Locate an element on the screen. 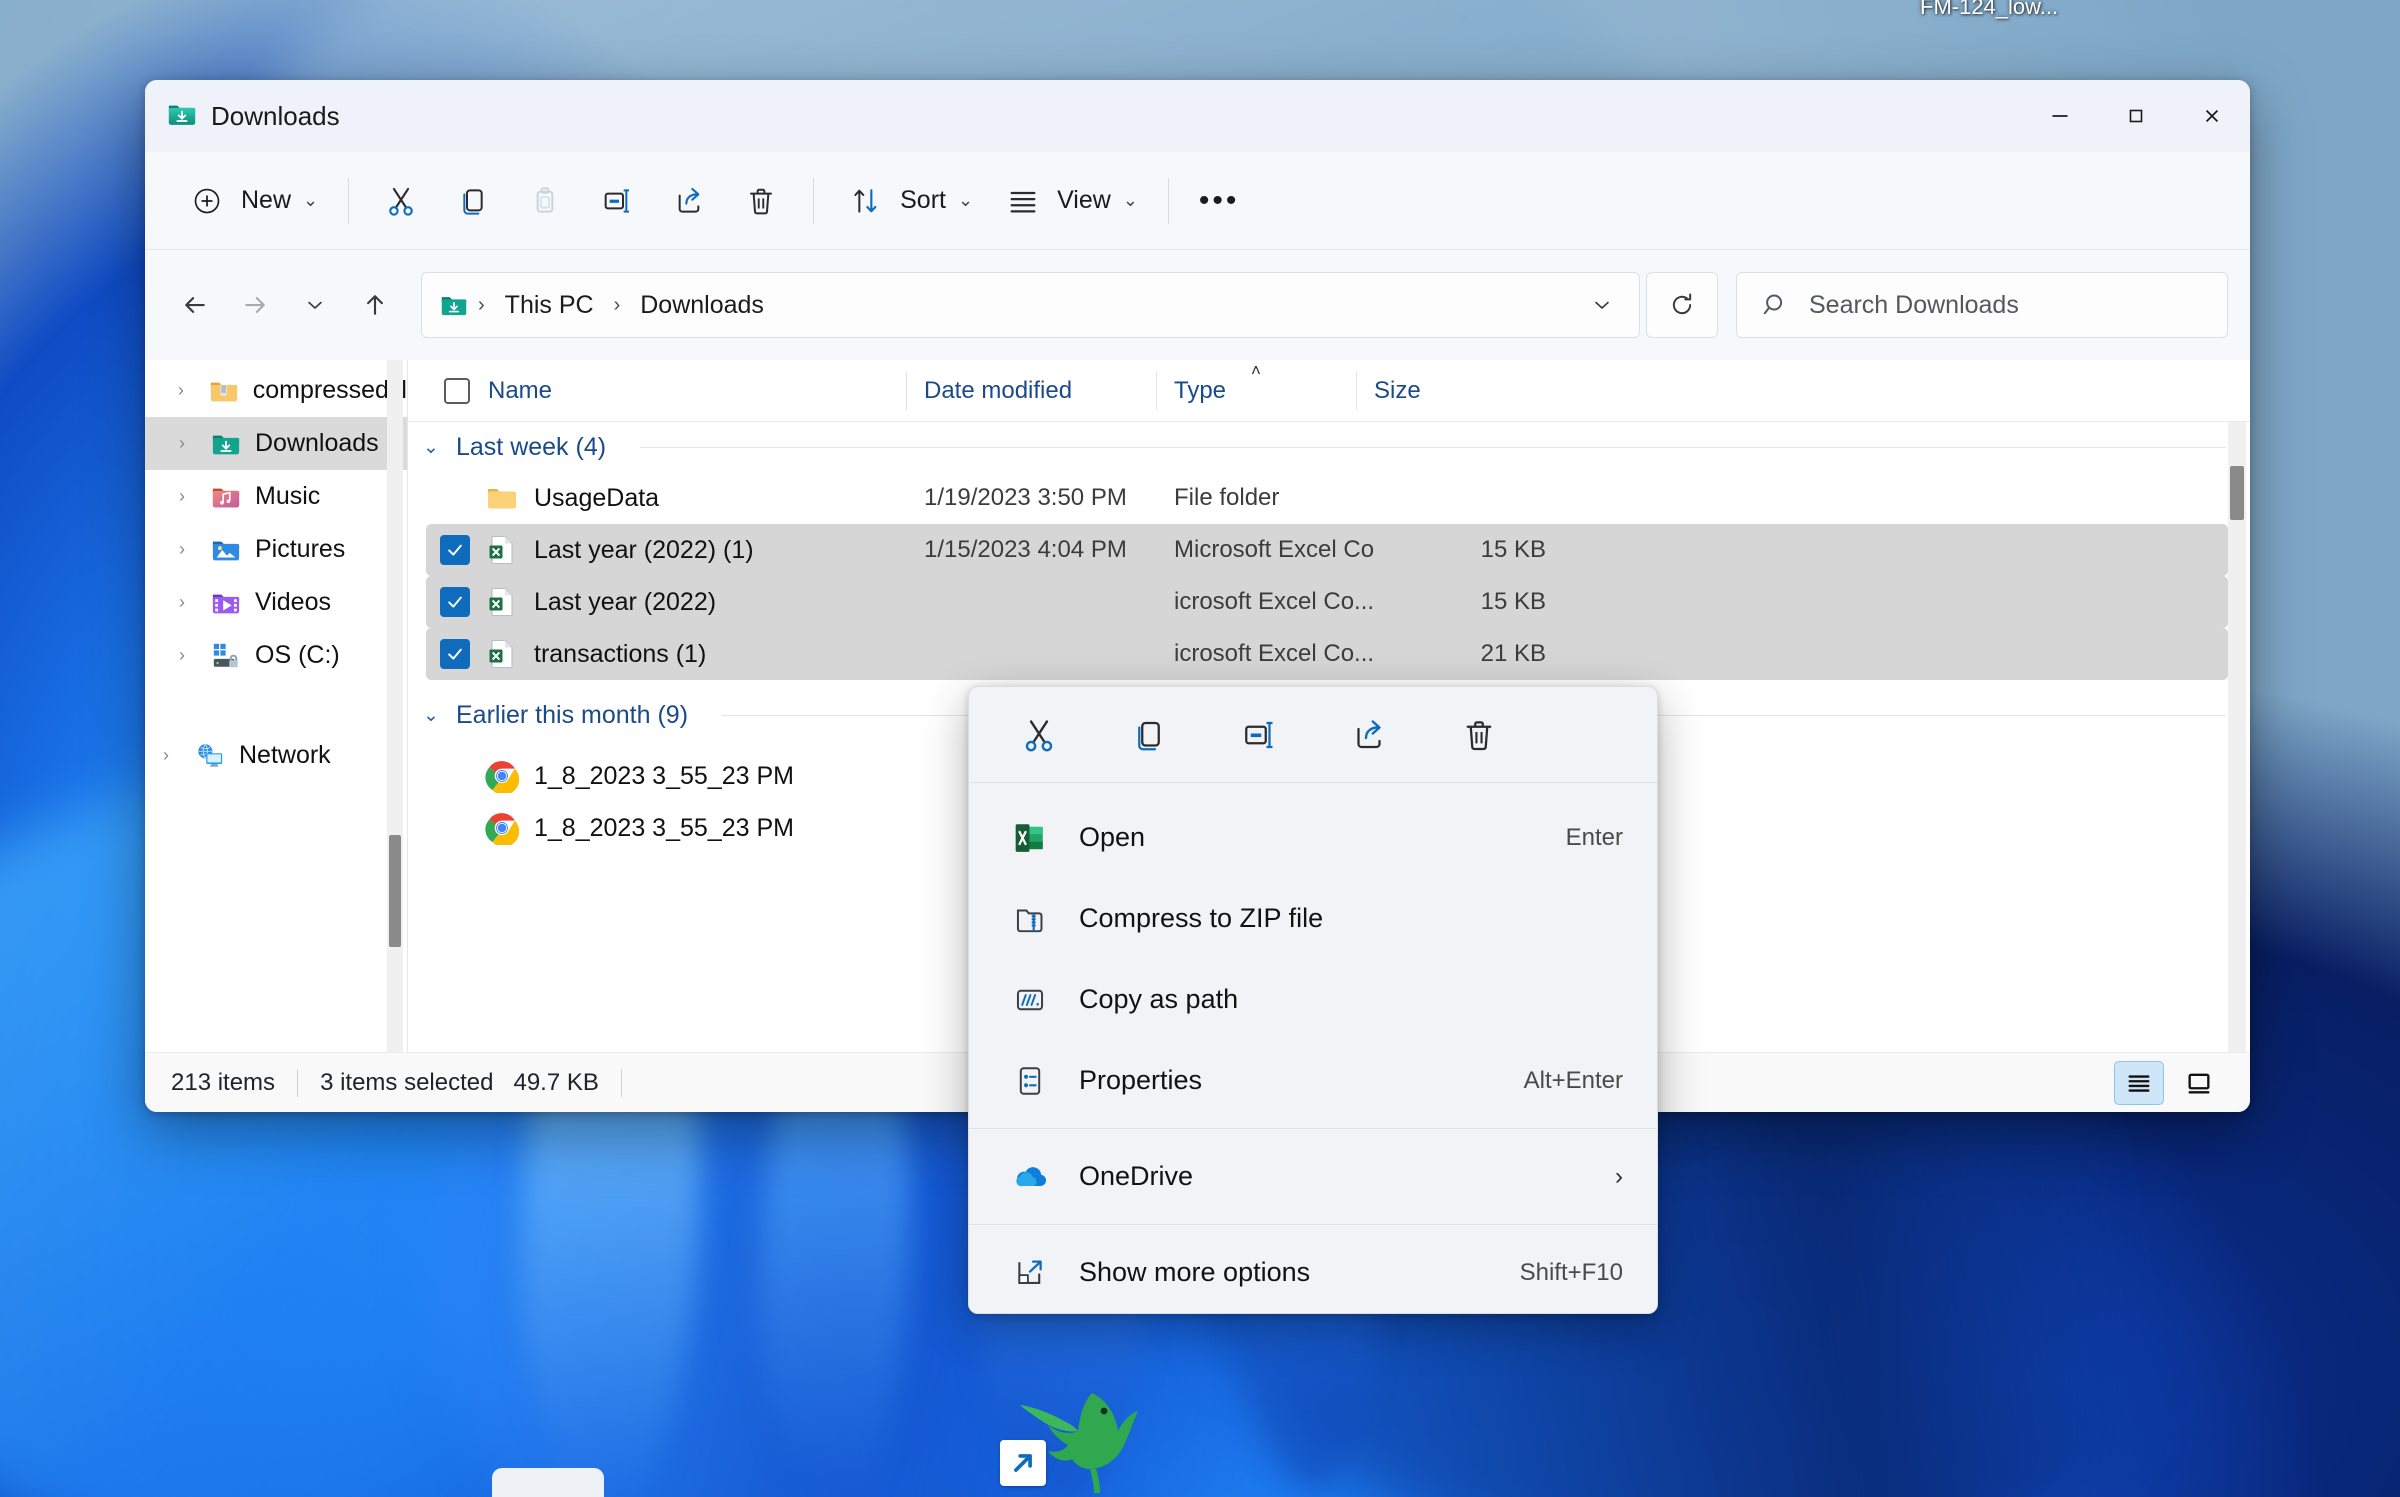 This screenshot has width=2400, height=1497. search-box: Search Downloads is located at coordinates (1982, 305).